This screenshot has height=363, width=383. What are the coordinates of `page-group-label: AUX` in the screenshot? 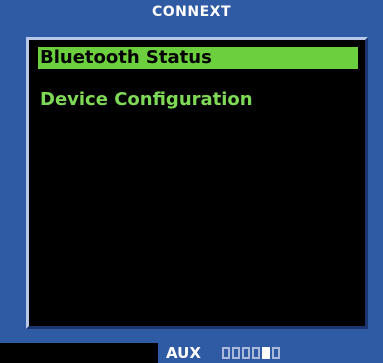 It's located at (183, 353).